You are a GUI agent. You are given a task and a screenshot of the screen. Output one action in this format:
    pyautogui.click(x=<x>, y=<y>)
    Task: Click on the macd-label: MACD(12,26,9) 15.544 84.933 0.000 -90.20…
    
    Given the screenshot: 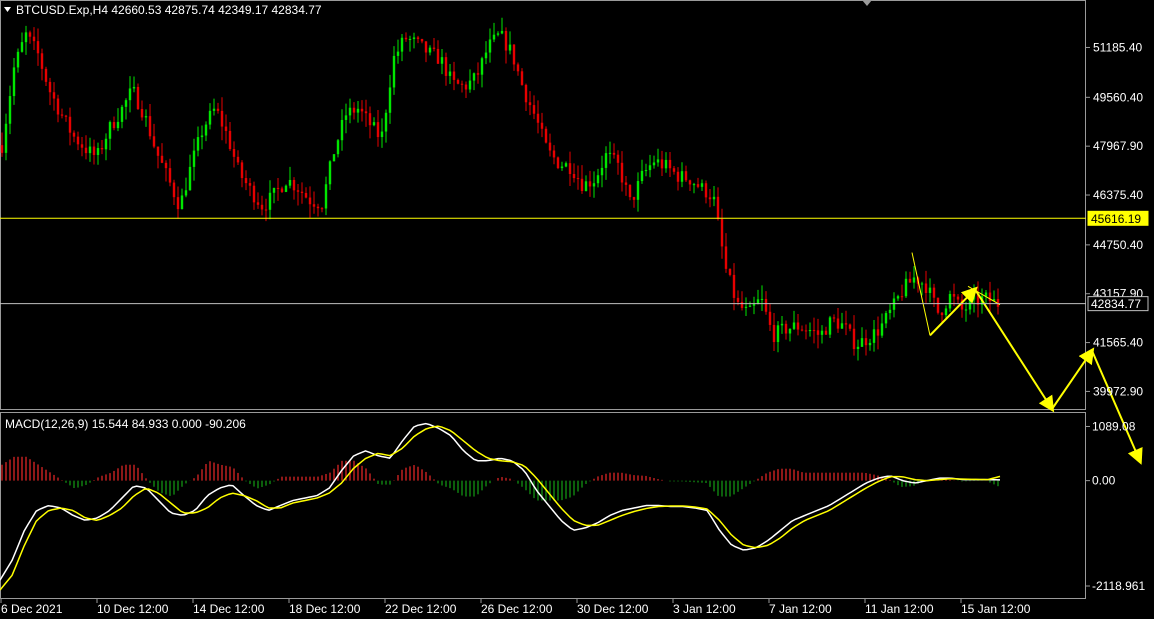 What is the action you would take?
    pyautogui.click(x=125, y=424)
    